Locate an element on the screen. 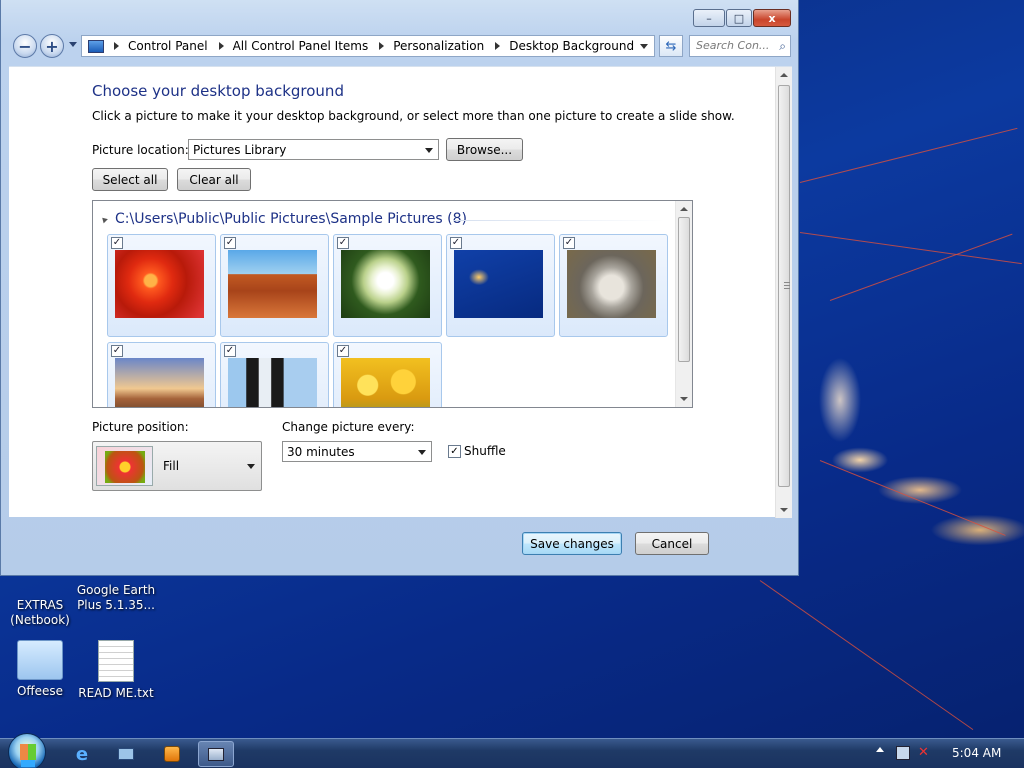 The height and width of the screenshot is (768, 1024). content-scrollbar is located at coordinates (783, 292).